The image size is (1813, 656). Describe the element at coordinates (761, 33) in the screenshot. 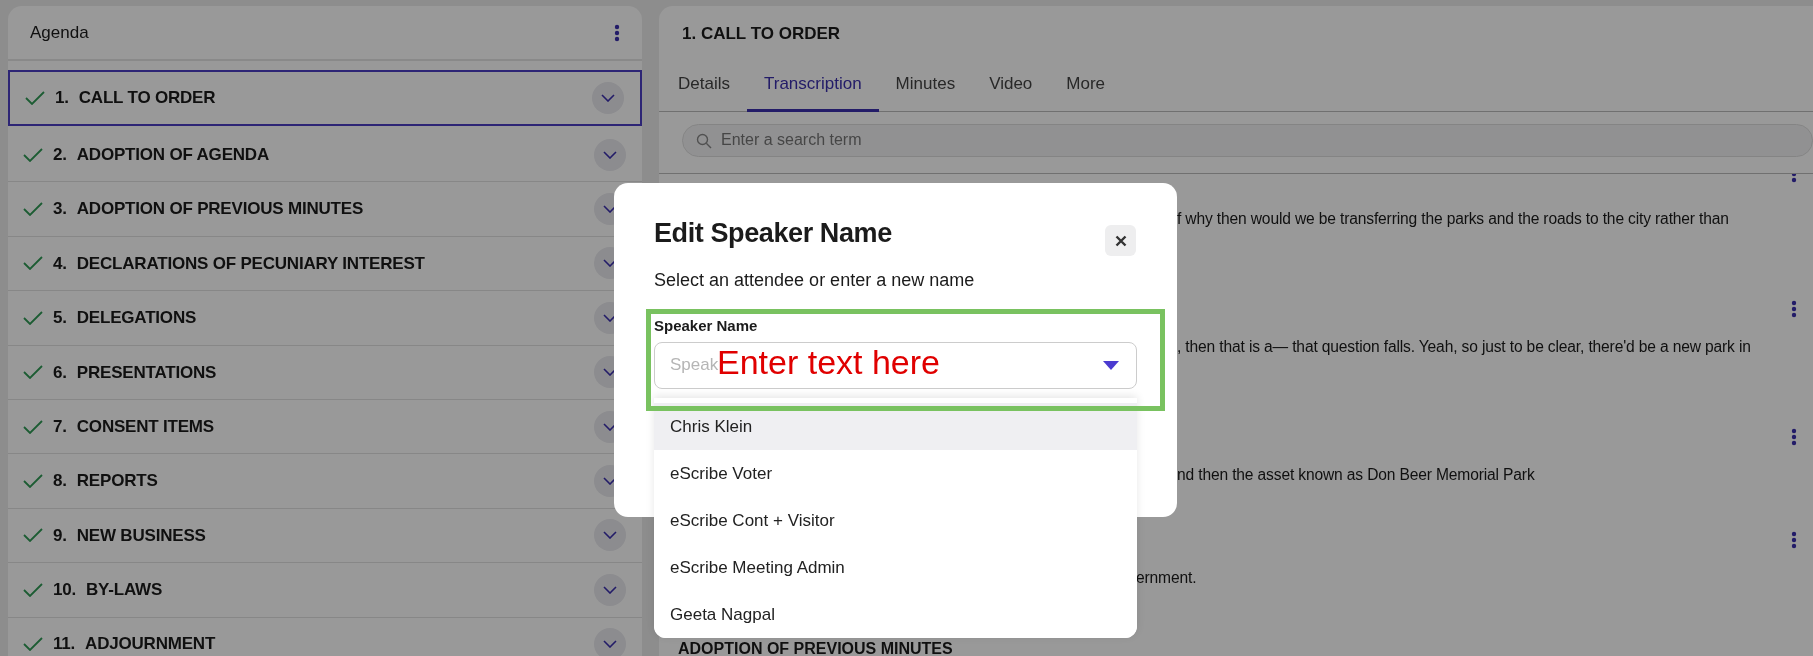

I see `item-title: 1. CALL TO ORDER` at that location.